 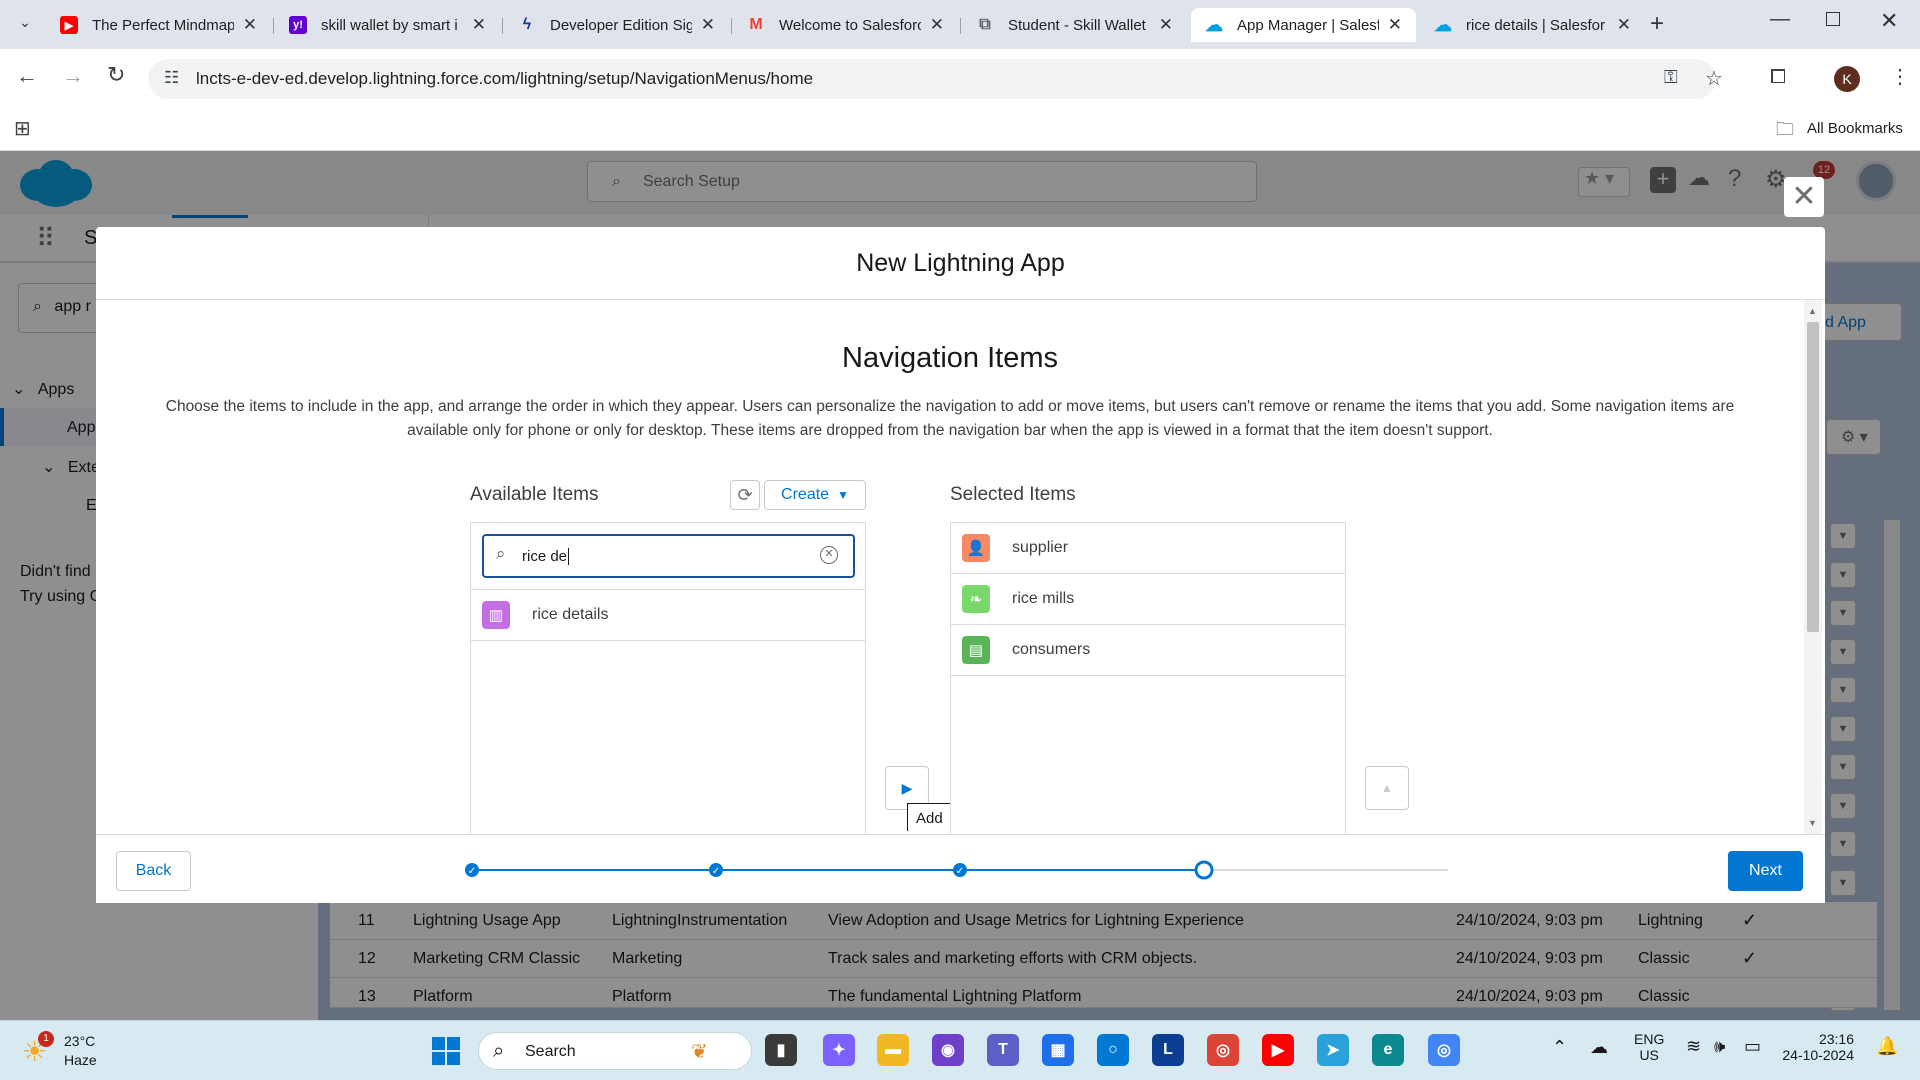 I want to click on current-step-icon, so click(x=1204, y=870).